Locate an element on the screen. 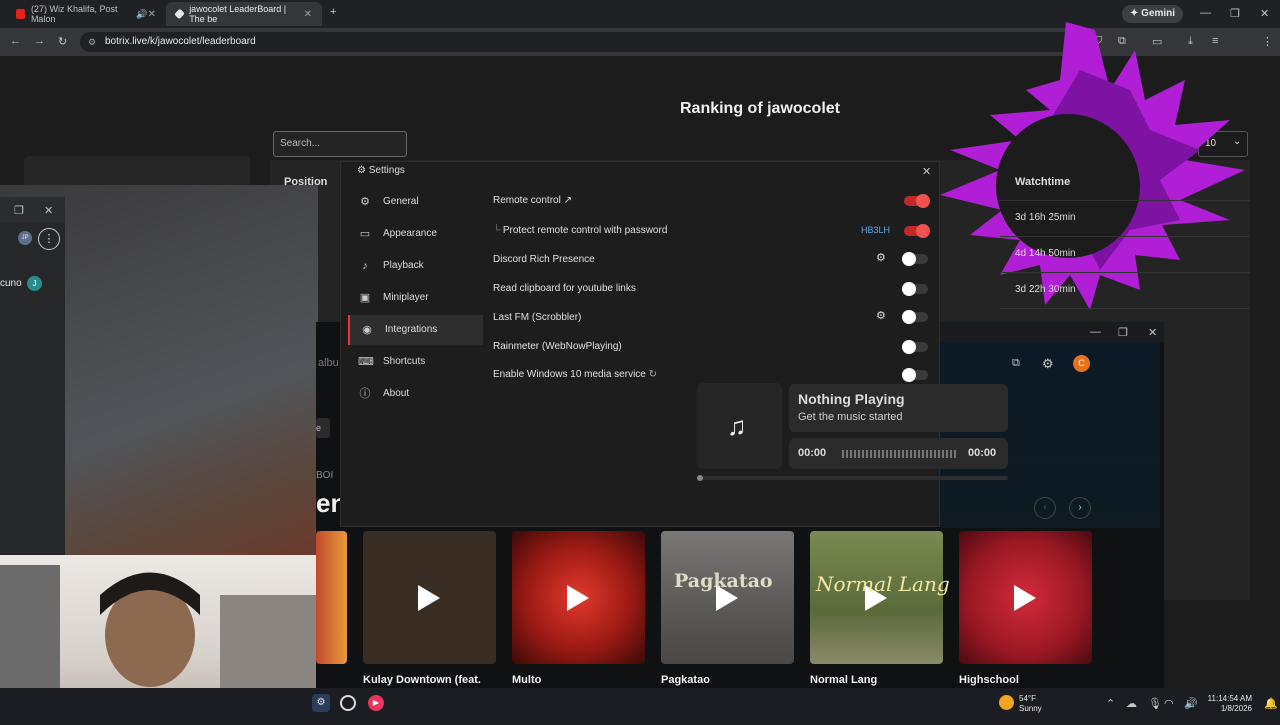  toggle-windows-media is located at coordinates (915, 375).